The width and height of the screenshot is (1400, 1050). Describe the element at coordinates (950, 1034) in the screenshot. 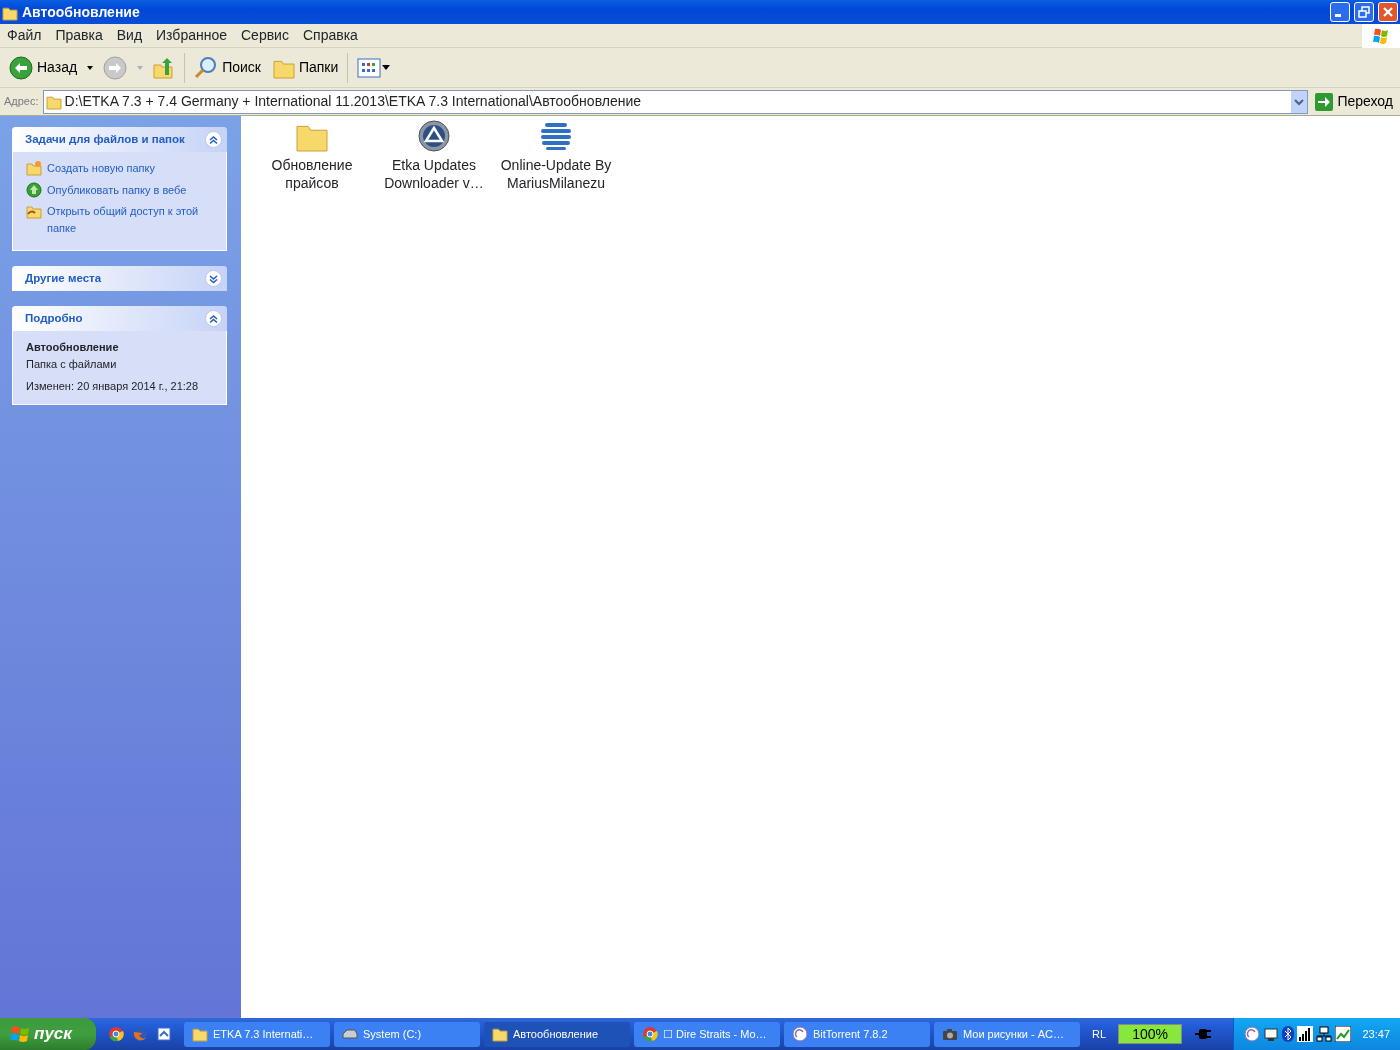

I see `camera-icon` at that location.